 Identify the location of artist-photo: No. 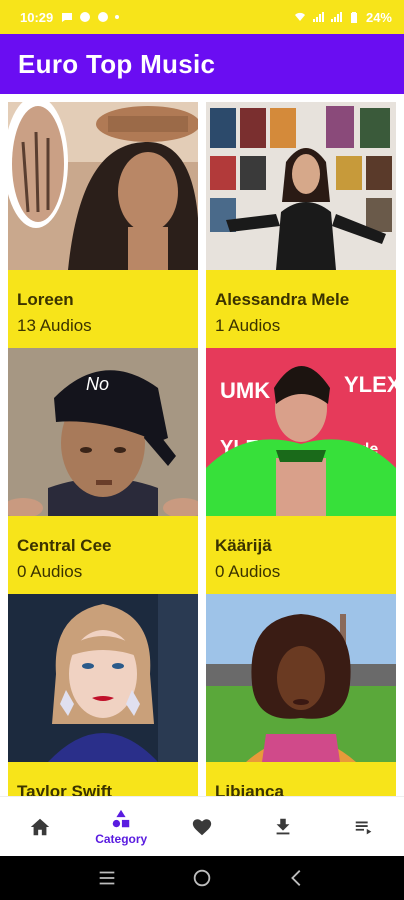
(103, 432).